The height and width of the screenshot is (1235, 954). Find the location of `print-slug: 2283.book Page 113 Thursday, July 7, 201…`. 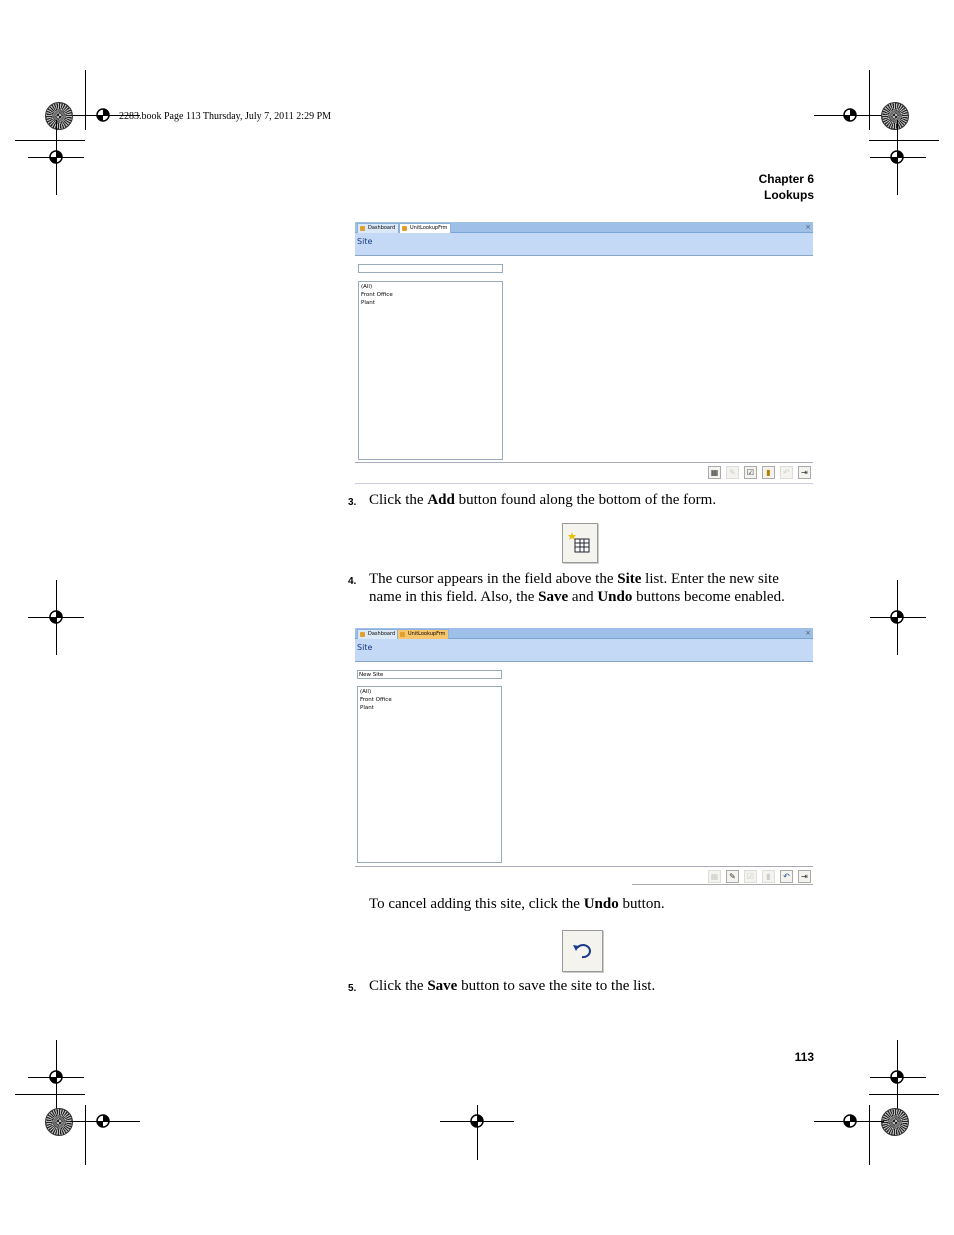

print-slug: 2283.book Page 113 Thursday, July 7, 201… is located at coordinates (225, 116).